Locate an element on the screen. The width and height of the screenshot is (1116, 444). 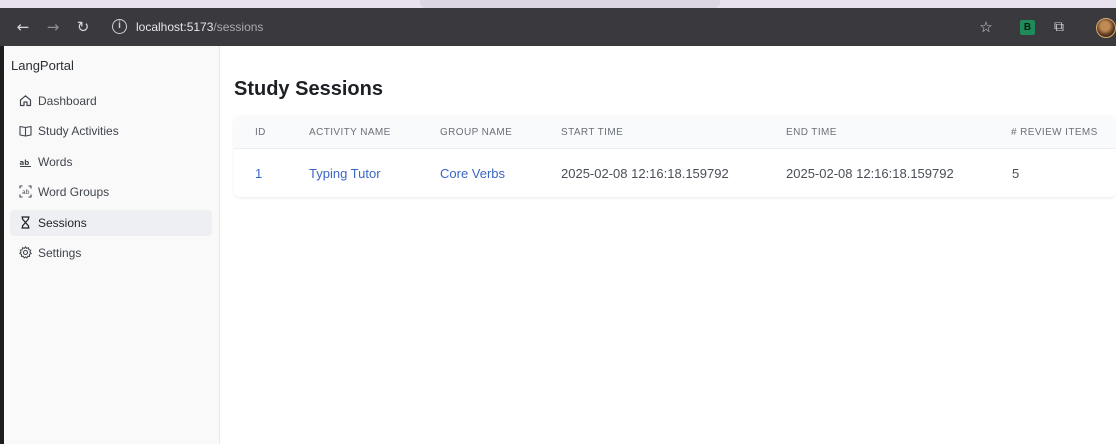
sidebar-item-label: Dashboard is located at coordinates (67, 101).